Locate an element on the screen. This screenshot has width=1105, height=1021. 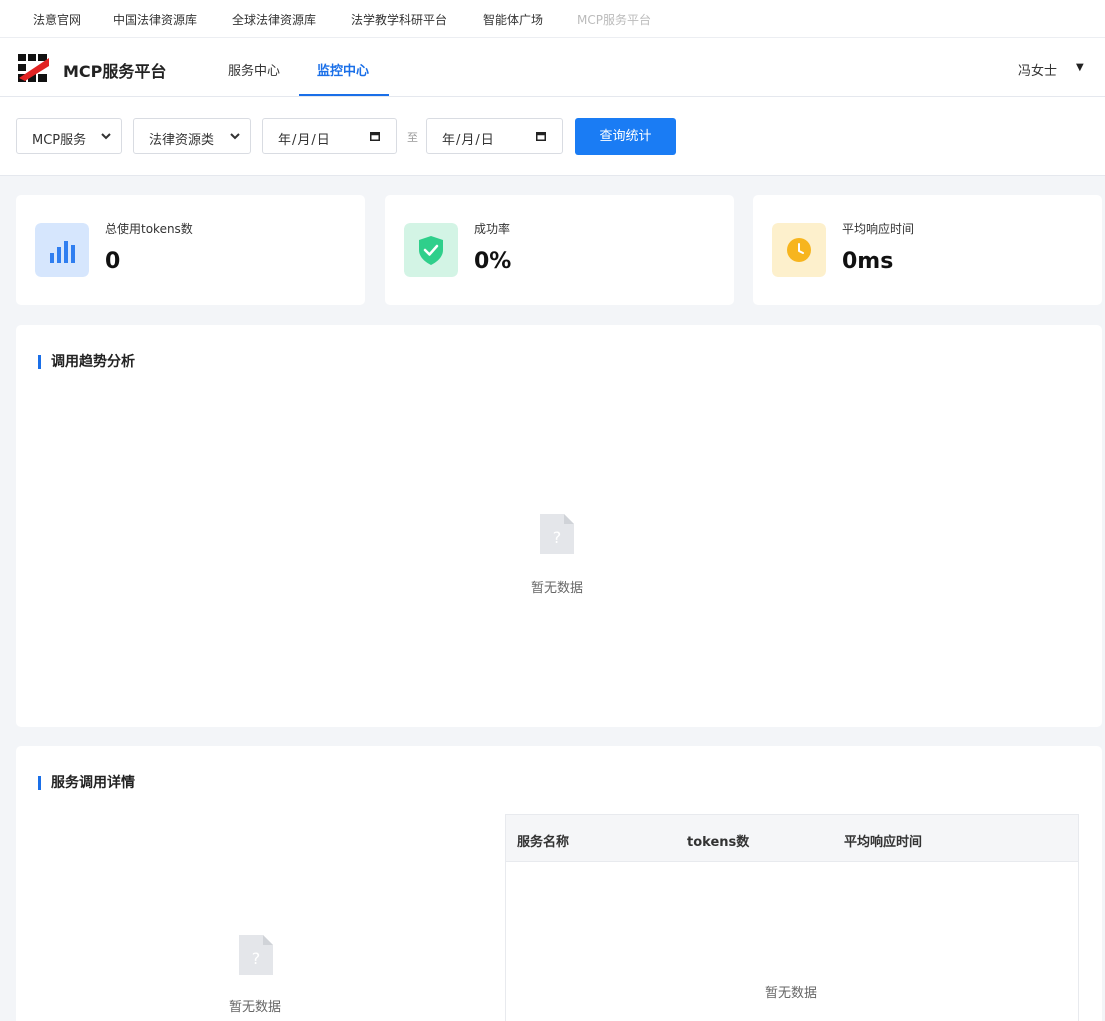
top-nav-global-legal-db: 全球法律资源库 is located at coordinates (274, 19).